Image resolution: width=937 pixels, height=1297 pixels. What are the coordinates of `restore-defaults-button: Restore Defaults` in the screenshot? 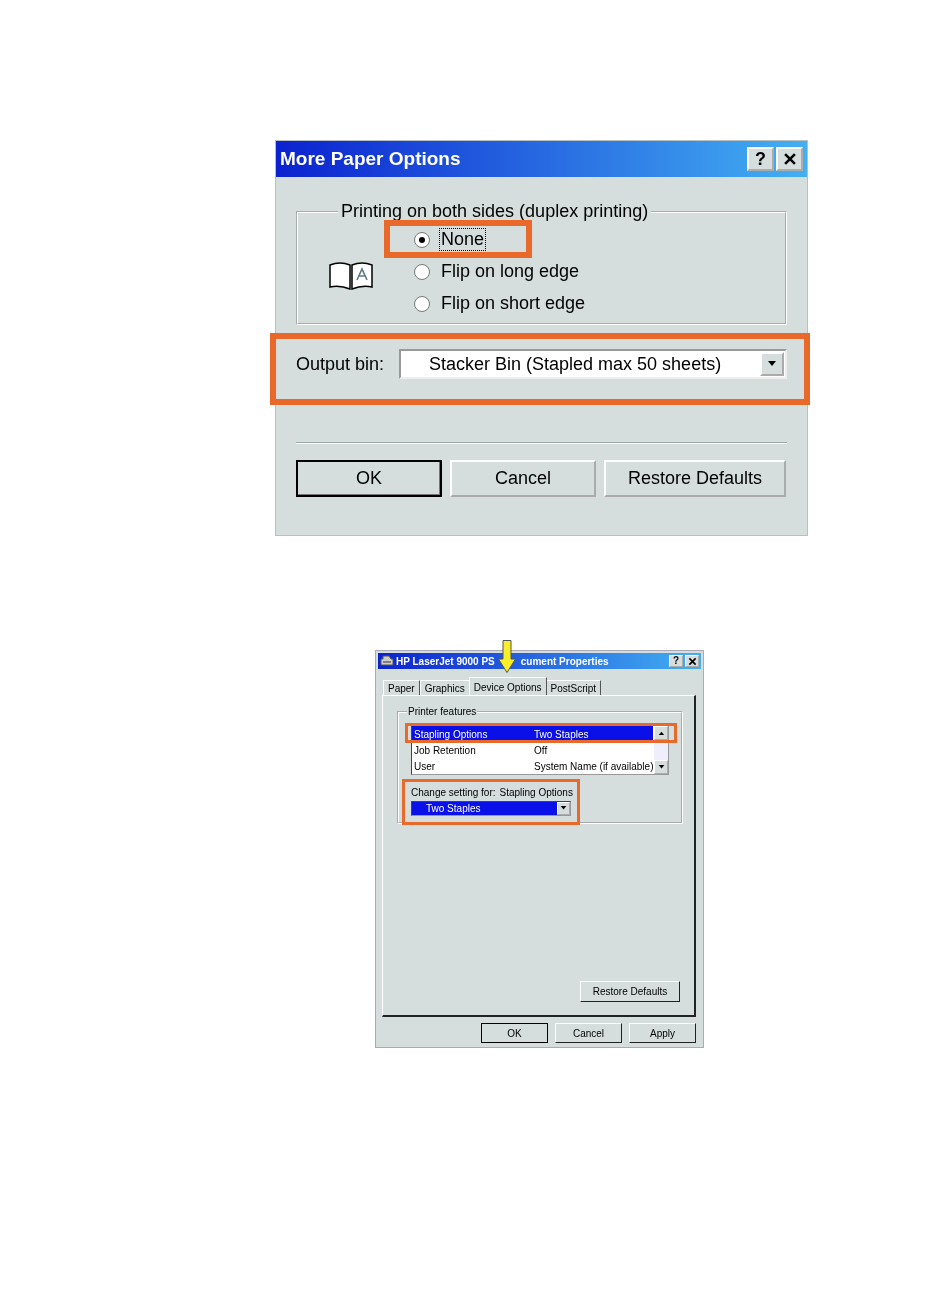 It's located at (630, 991).